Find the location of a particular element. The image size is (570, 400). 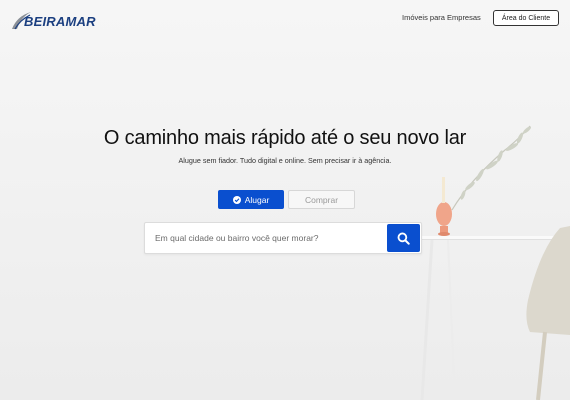

nav-link-empresas: Imóveis para Empresas is located at coordinates (441, 17).